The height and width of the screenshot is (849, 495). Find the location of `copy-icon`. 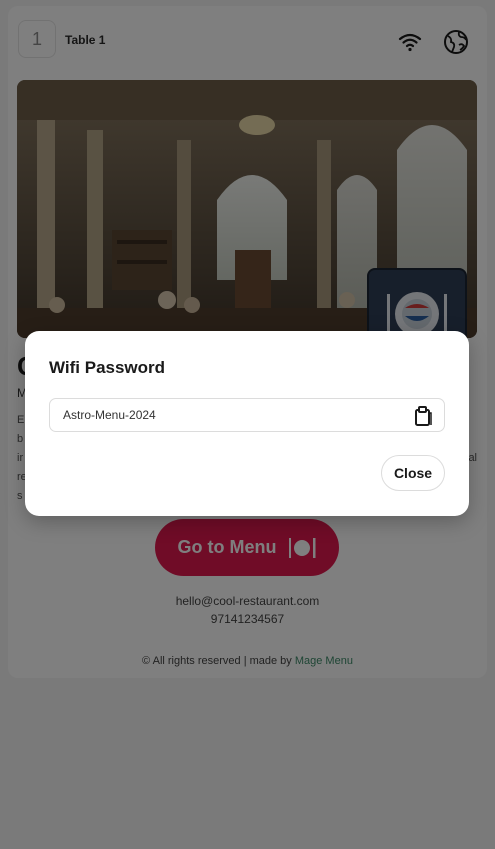

copy-icon is located at coordinates (423, 416).